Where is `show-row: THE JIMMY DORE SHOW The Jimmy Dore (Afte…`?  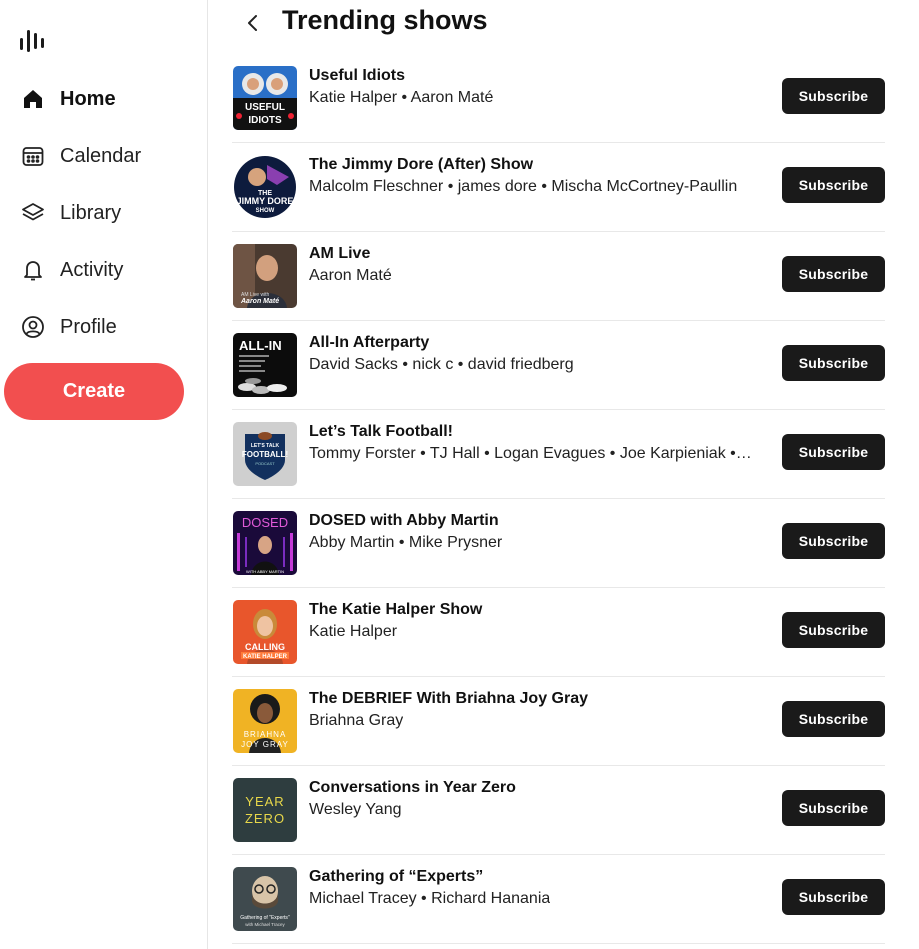 show-row: THE JIMMY DORE SHOW The Jimmy Dore (Afte… is located at coordinates (558, 187).